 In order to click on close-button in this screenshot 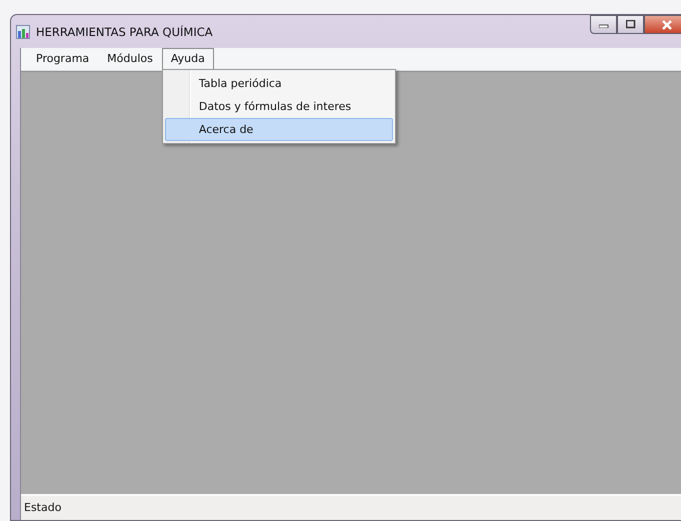, I will do `click(662, 24)`.